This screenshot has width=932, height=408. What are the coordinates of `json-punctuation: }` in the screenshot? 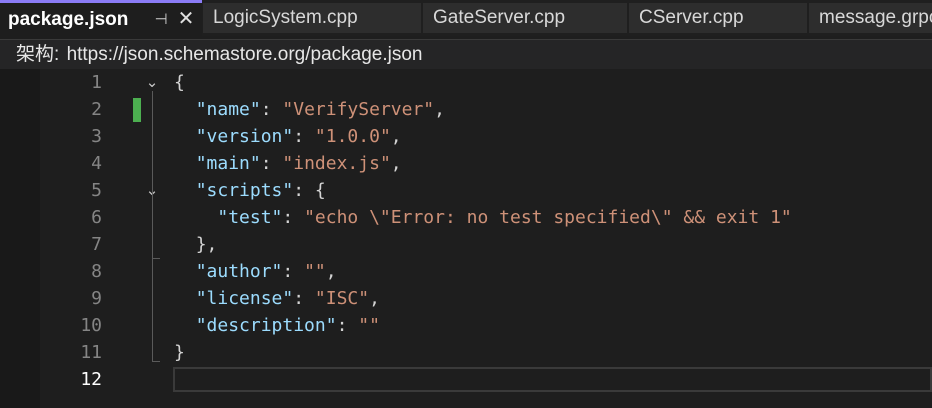 It's located at (179, 352).